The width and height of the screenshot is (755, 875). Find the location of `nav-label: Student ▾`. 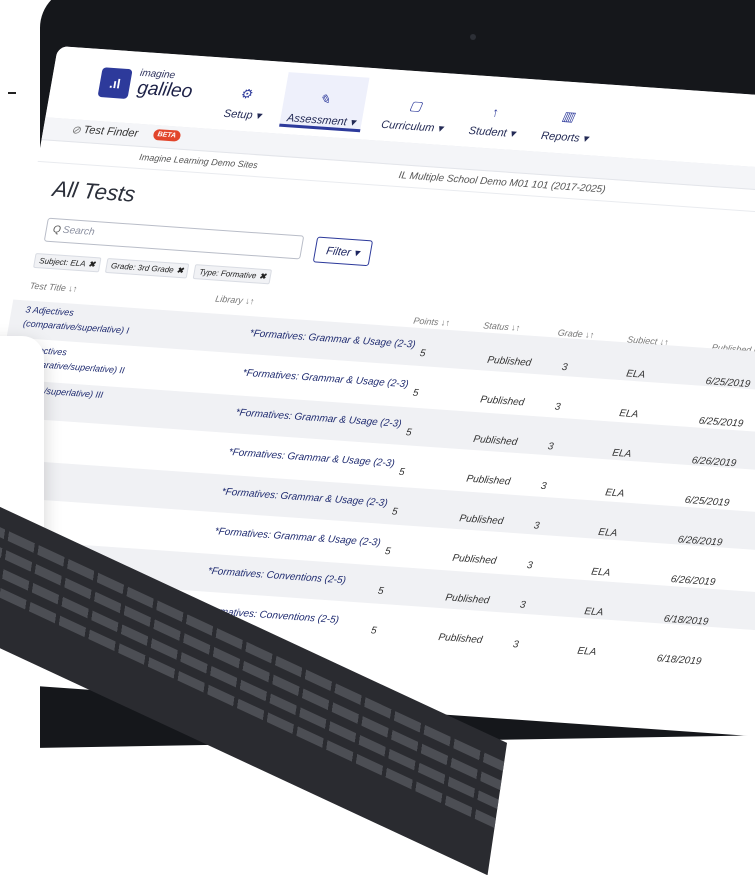

nav-label: Student ▾ is located at coordinates (492, 132).